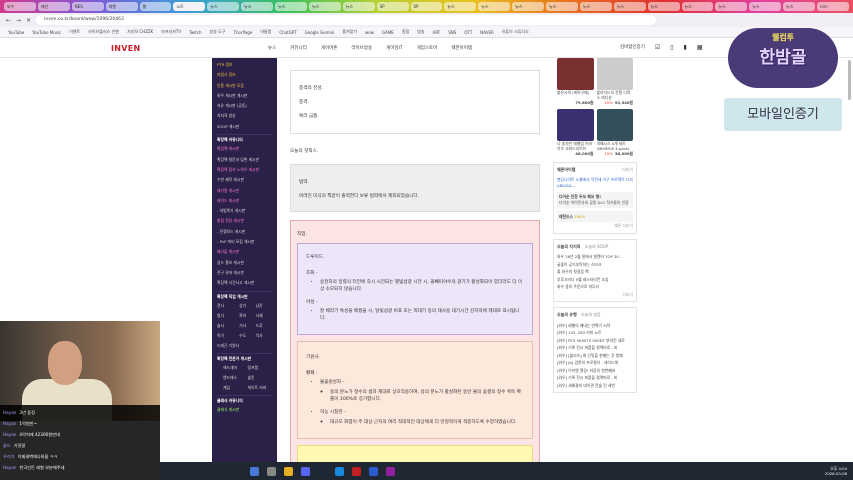  Describe the element at coordinates (244, 191) in the screenshot. I see `sidebar-item: 레기원 게시판` at that location.